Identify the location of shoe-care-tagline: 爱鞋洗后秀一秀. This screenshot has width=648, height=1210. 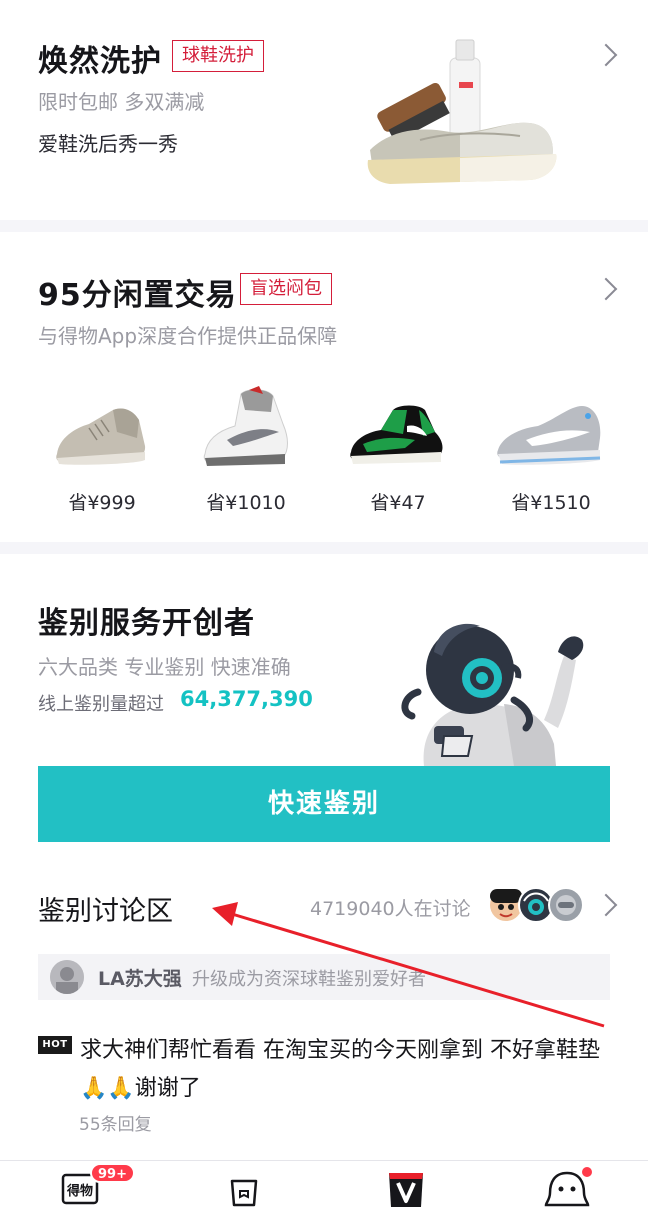
(108, 144).